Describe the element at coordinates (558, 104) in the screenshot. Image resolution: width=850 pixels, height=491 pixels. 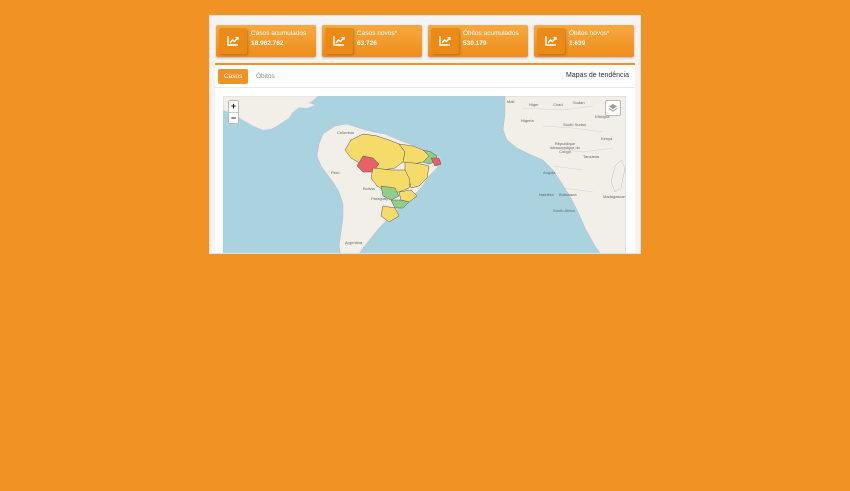
I see `map-label-chad: Chad` at that location.